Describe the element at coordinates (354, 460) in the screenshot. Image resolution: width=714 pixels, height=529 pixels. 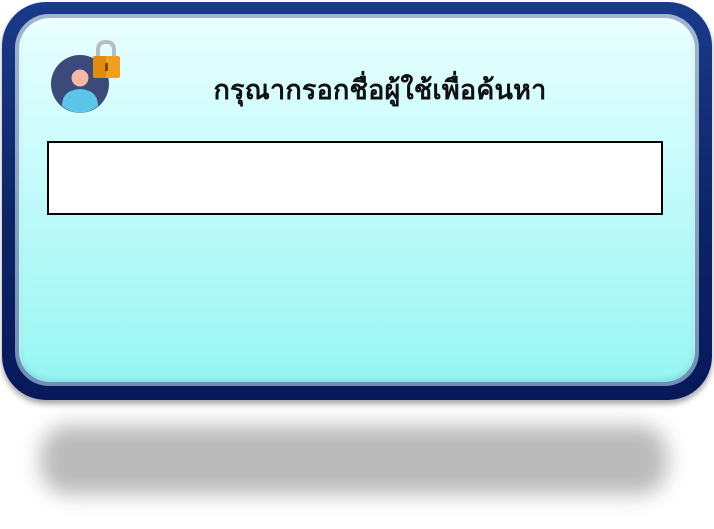
I see `panel-reflection-shadow` at that location.